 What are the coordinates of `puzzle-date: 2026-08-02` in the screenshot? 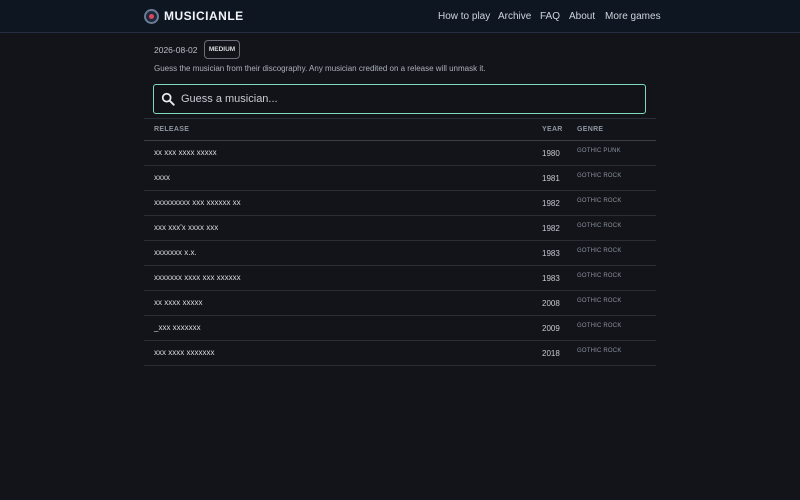 It's located at (176, 50).